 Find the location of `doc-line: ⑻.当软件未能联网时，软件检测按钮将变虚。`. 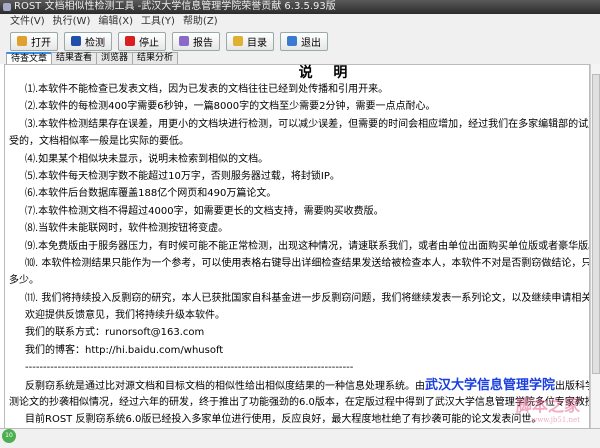

doc-line: ⑻.当软件未能联网时，软件检测按钮将变虚。 is located at coordinates (127, 229).